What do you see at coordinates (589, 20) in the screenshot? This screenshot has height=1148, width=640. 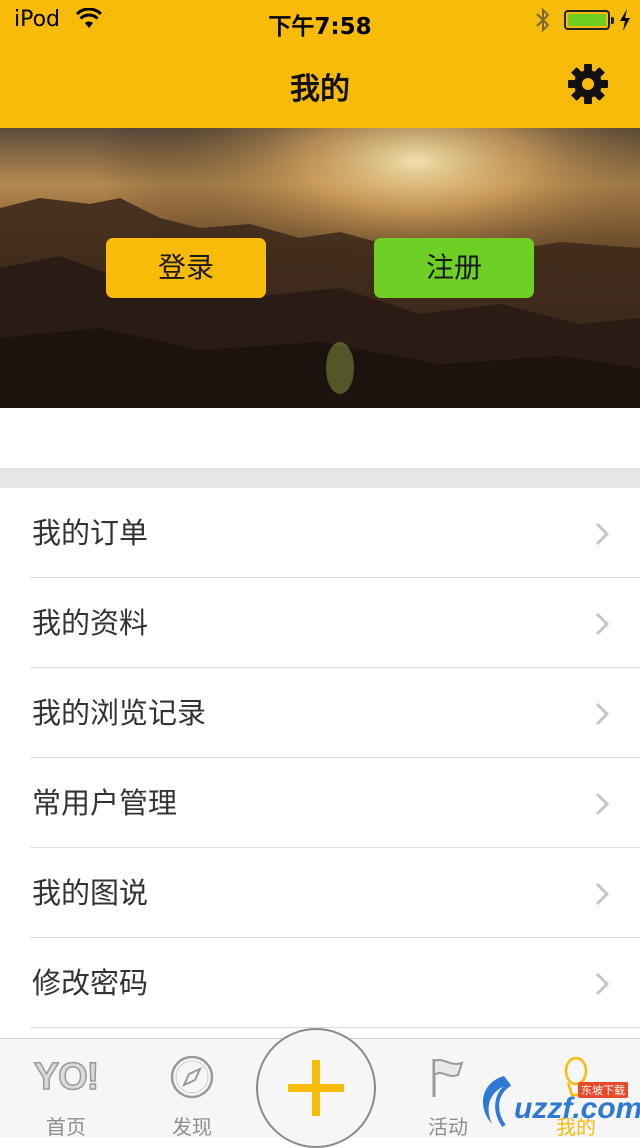 I see `battery-icon` at bounding box center [589, 20].